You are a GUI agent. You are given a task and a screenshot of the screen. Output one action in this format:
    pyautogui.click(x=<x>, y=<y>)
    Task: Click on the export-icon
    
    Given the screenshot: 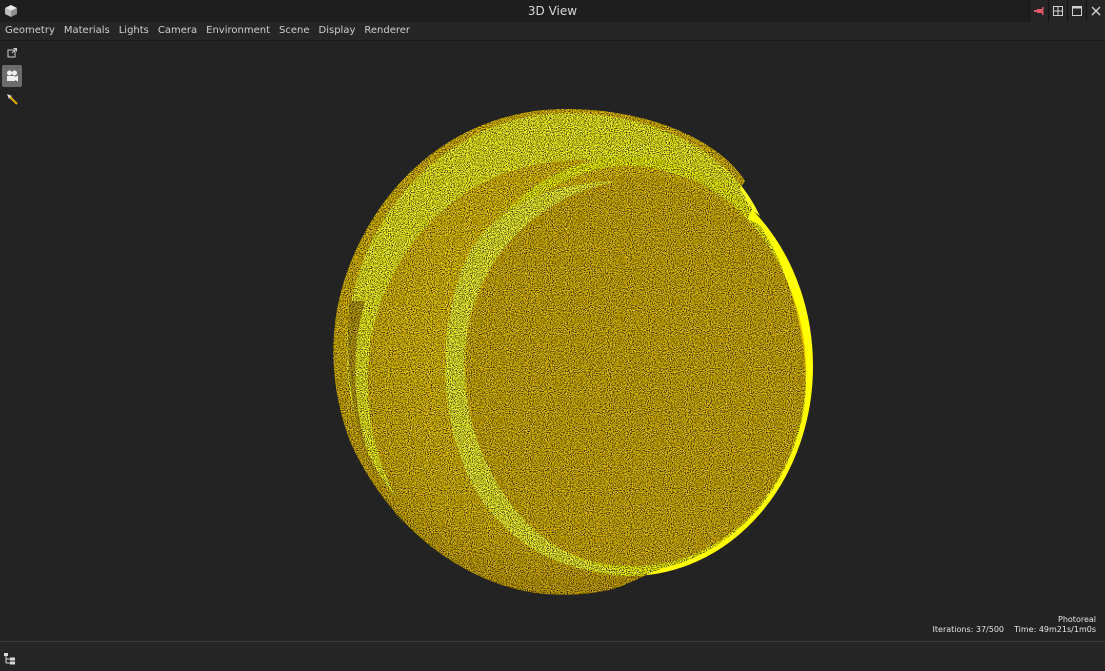 What is the action you would take?
    pyautogui.click(x=12, y=53)
    